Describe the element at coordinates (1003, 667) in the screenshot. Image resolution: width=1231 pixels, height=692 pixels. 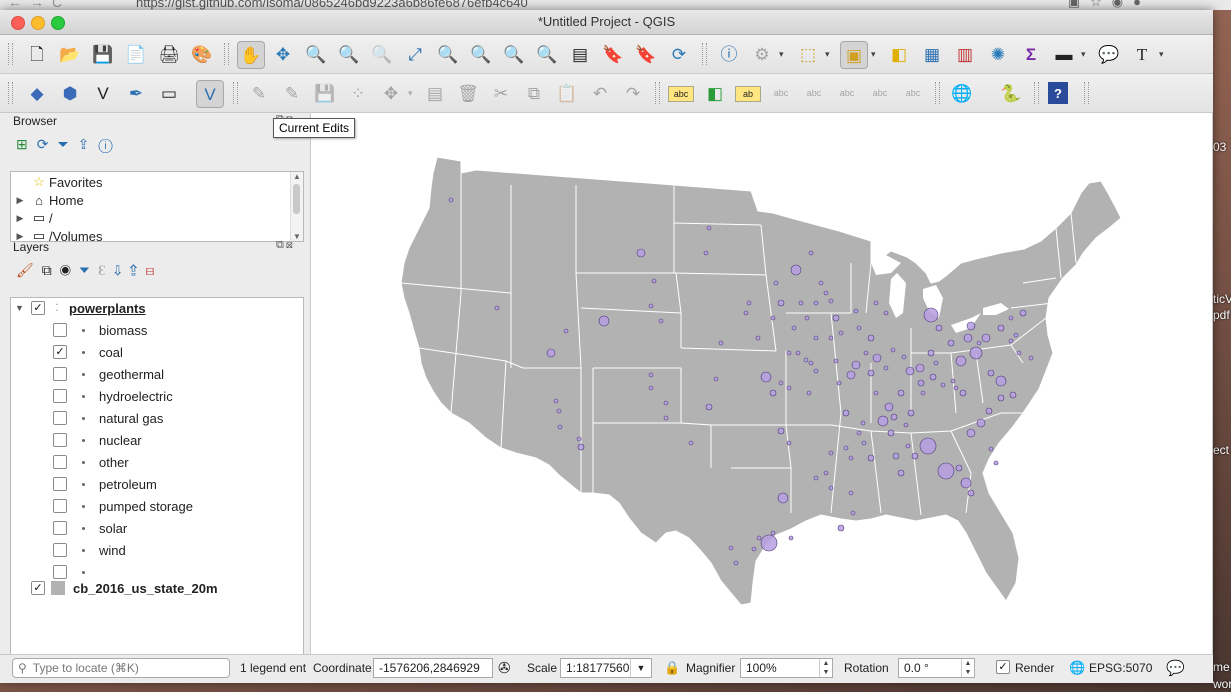
I see `render-checkbox: ✓` at that location.